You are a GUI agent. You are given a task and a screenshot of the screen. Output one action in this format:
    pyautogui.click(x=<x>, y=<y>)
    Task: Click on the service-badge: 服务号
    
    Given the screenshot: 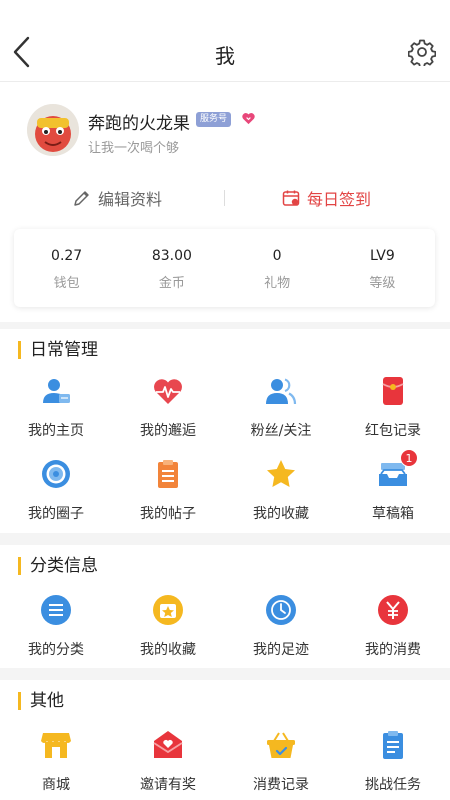 What is the action you would take?
    pyautogui.click(x=214, y=119)
    